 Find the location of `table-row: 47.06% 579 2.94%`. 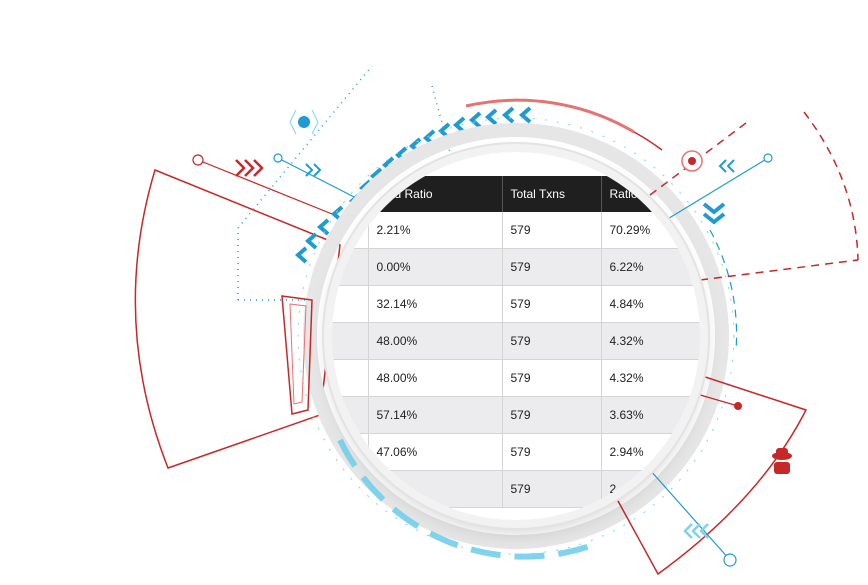

table-row: 47.06% 579 2.94% is located at coordinates (516, 452).